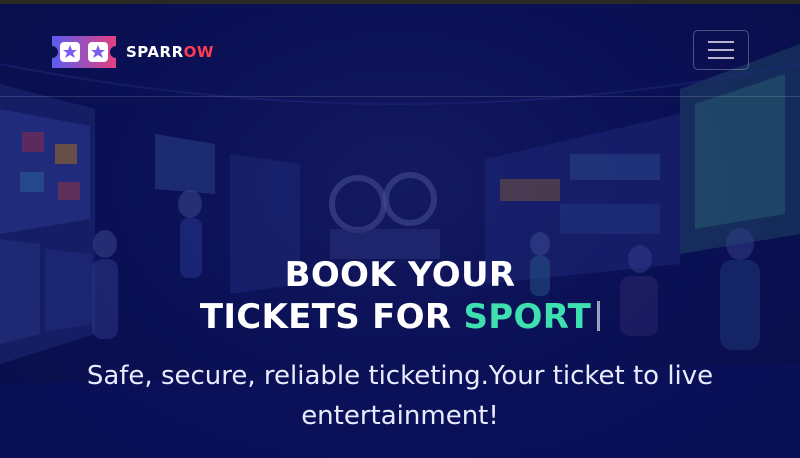  Describe the element at coordinates (400, 275) in the screenshot. I see `headline-line-1: BOOK YOUR` at that location.